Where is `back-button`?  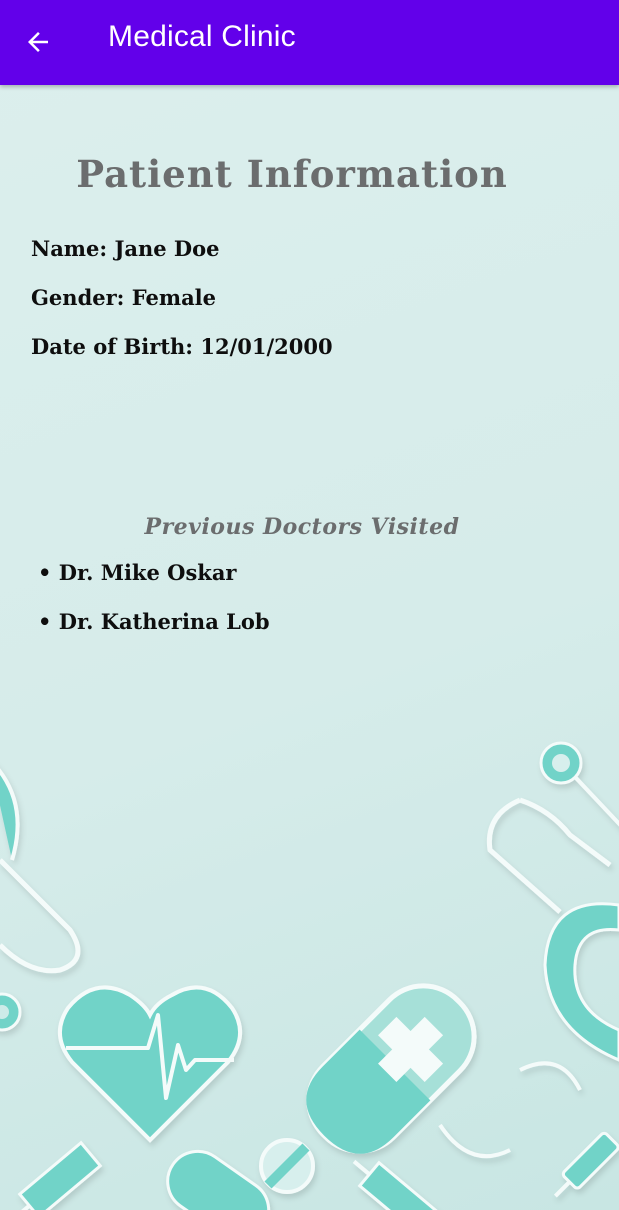 back-button is located at coordinates (38, 42).